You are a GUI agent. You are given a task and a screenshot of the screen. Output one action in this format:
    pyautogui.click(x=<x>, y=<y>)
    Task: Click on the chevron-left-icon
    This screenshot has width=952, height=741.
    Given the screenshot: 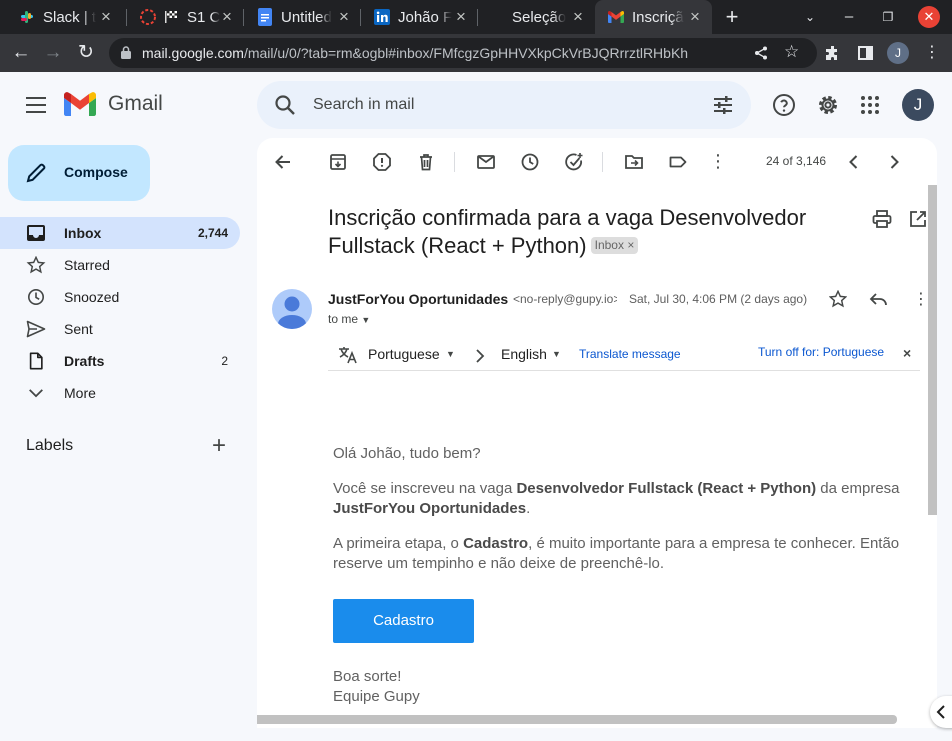 What is the action you would take?
    pyautogui.click(x=940, y=712)
    